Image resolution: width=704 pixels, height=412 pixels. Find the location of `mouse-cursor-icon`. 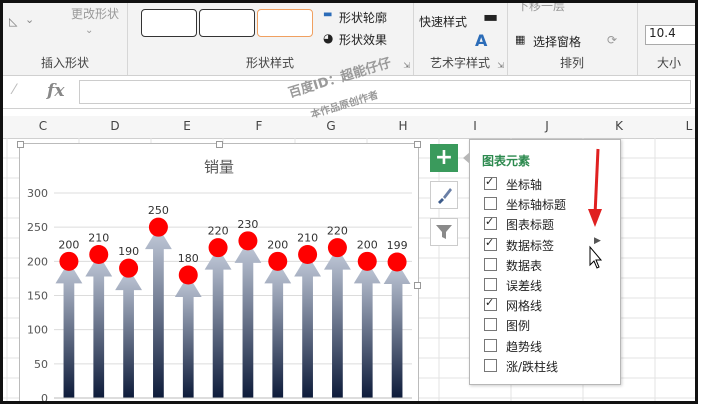

mouse-cursor-icon is located at coordinates (596, 257).